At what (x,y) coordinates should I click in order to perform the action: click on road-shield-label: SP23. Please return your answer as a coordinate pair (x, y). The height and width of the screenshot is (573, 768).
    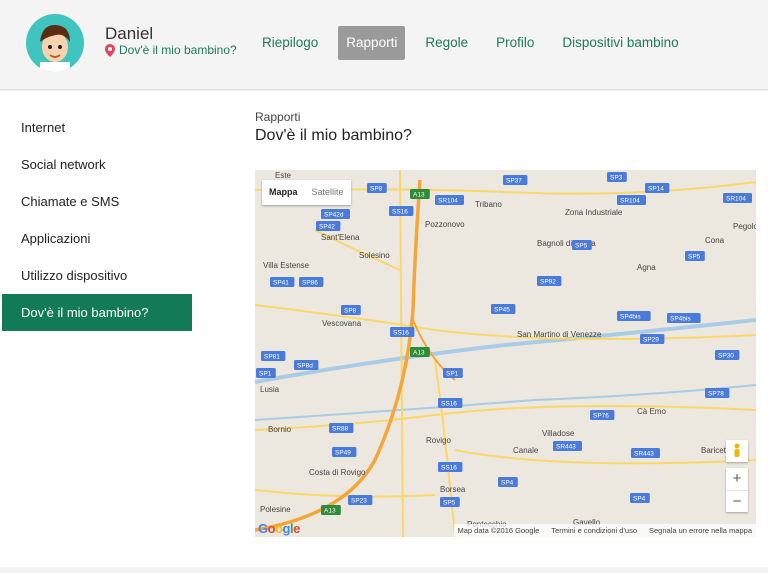
    Looking at the image, I should click on (359, 501).